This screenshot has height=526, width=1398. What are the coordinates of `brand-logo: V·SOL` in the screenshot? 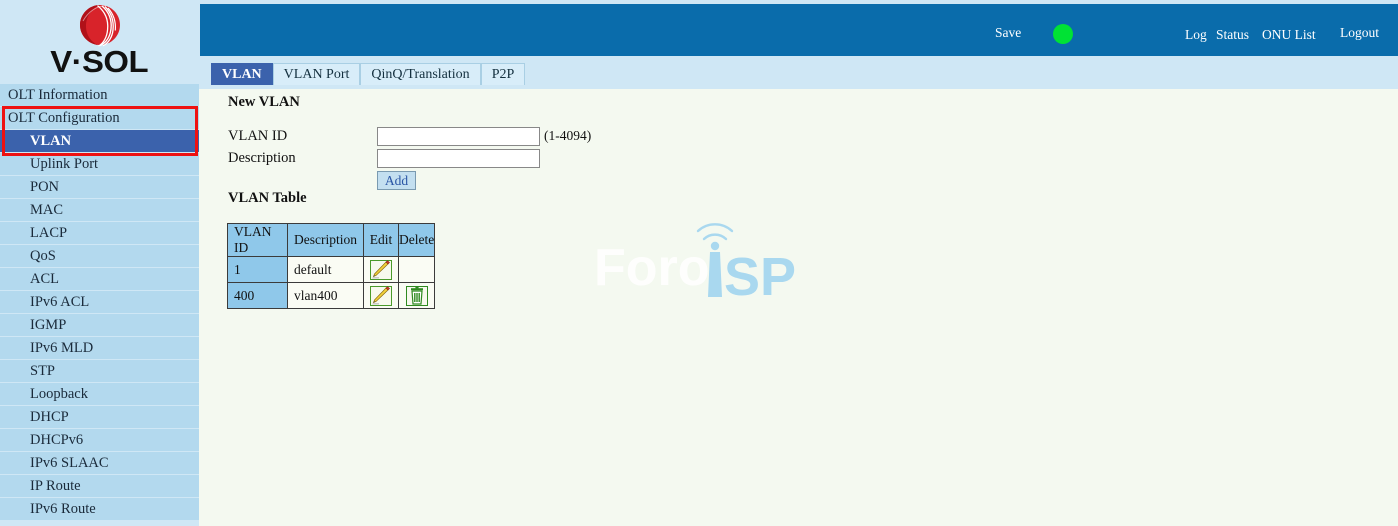 It's located at (99, 42).